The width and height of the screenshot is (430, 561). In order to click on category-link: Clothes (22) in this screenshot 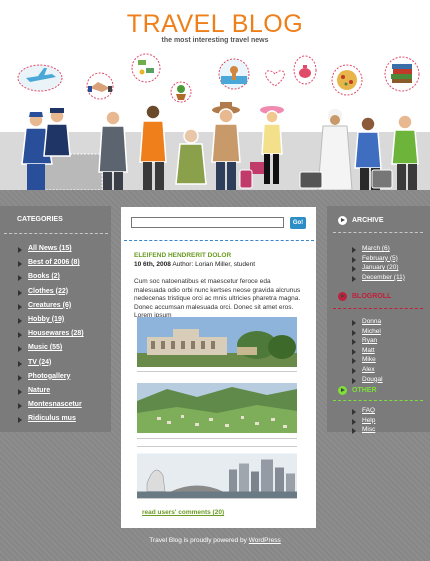, I will do `click(50, 295)`.